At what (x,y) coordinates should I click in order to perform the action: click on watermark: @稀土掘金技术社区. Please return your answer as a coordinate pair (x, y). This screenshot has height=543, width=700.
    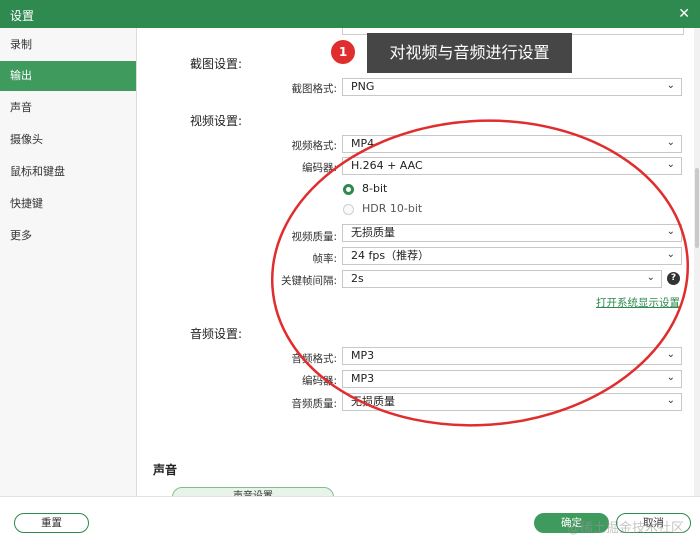
    Looking at the image, I should click on (625, 528).